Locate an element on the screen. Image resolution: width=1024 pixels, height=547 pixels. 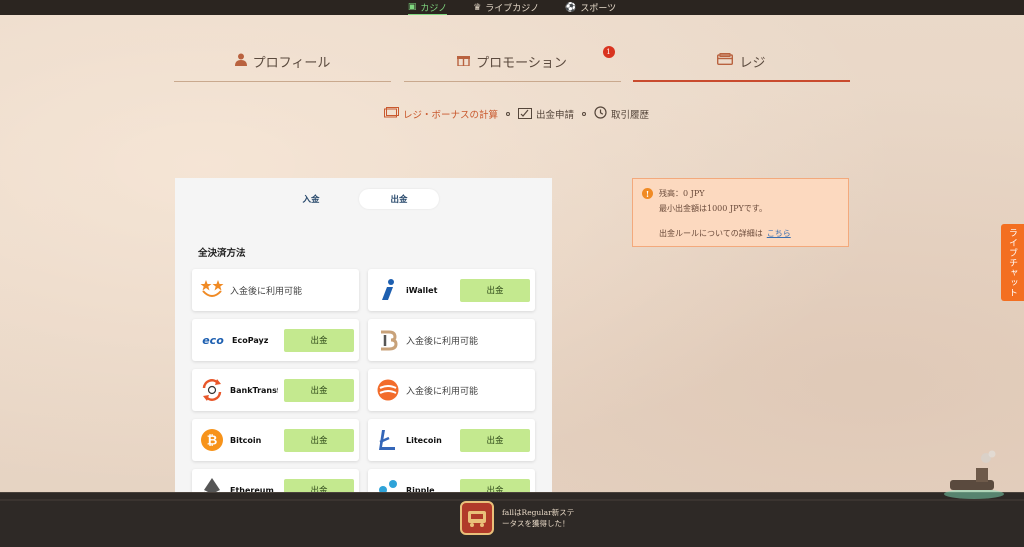
top-nav-live-casino: ♛ ライブカジノ is located at coordinates (506, 8).